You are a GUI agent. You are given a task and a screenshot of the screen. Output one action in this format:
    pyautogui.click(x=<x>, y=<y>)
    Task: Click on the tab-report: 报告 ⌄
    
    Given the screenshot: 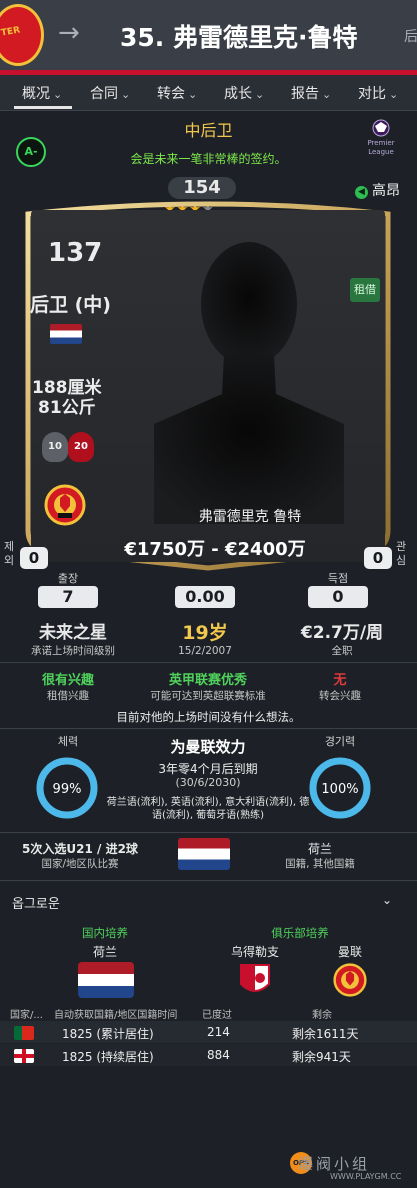 What is the action you would take?
    pyautogui.click(x=311, y=94)
    